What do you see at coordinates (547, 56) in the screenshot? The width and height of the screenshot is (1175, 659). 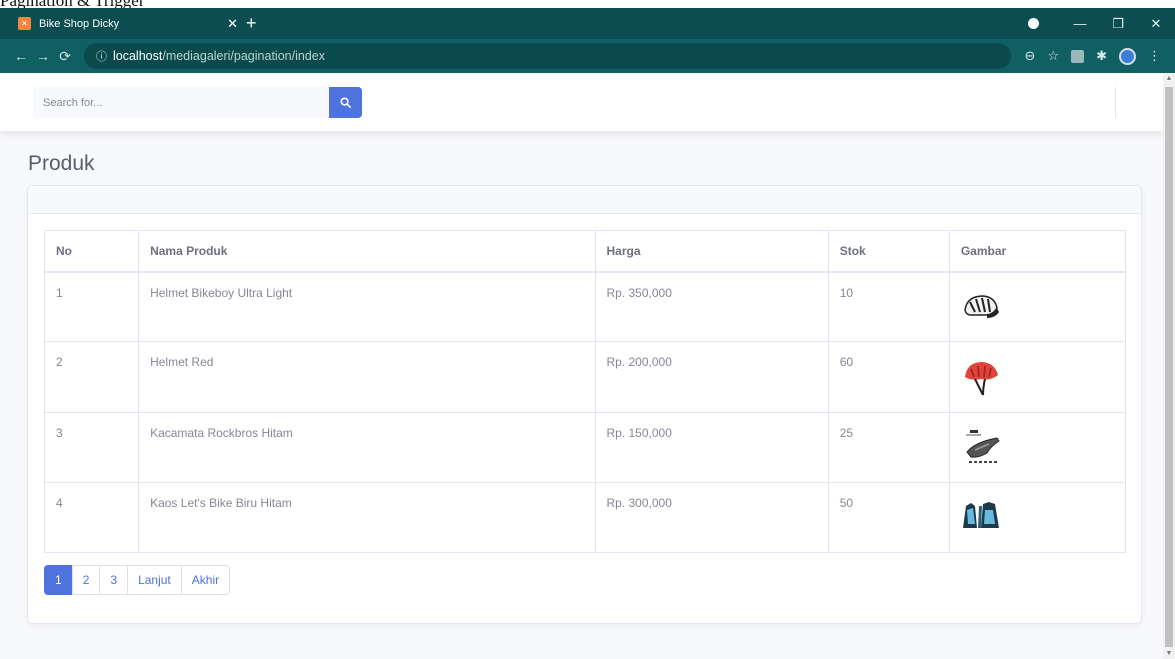 I see `url-field: ⓘ localhost/mediagaleri/pagination/index` at bounding box center [547, 56].